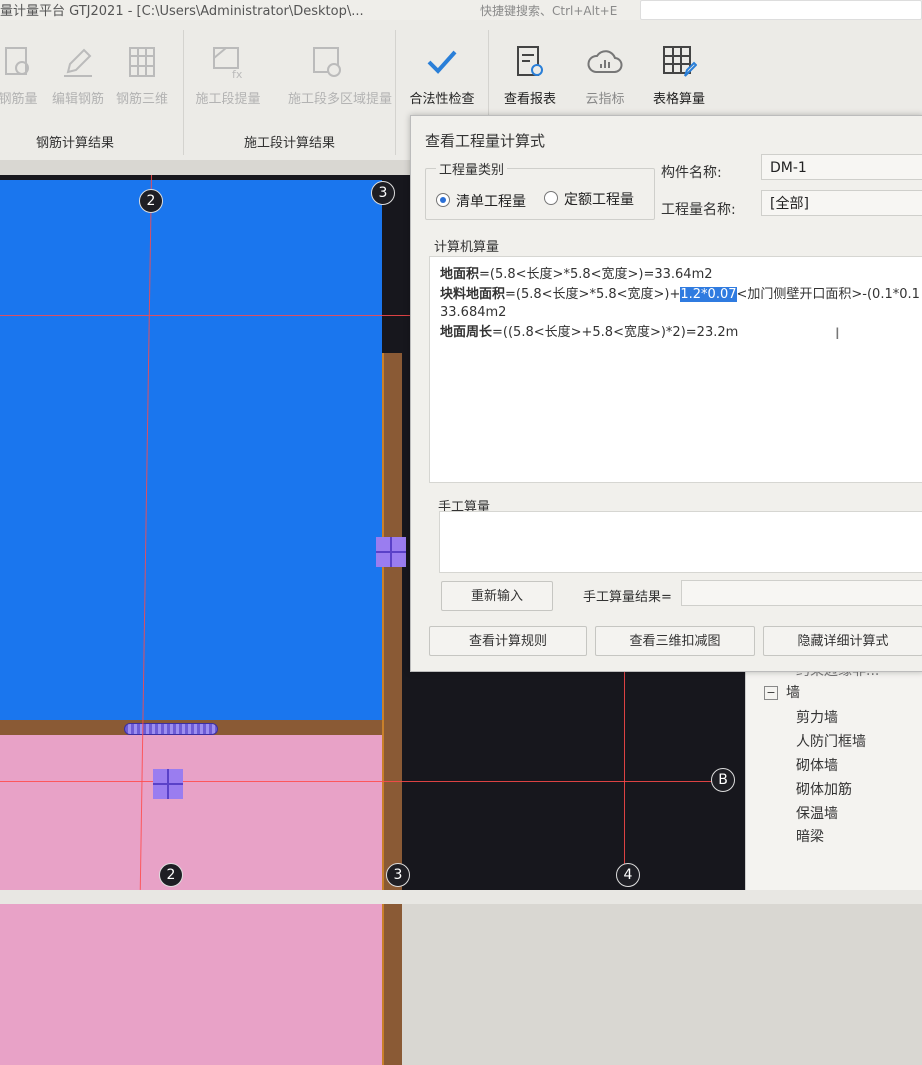 The width and height of the screenshot is (922, 1065). I want to click on check-icon, so click(442, 62).